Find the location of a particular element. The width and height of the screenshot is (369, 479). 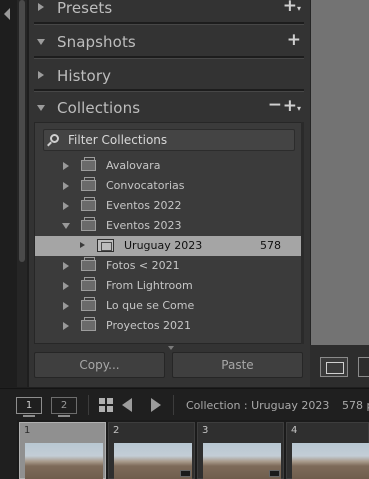

photo-count: 578 p is located at coordinates (355, 405).